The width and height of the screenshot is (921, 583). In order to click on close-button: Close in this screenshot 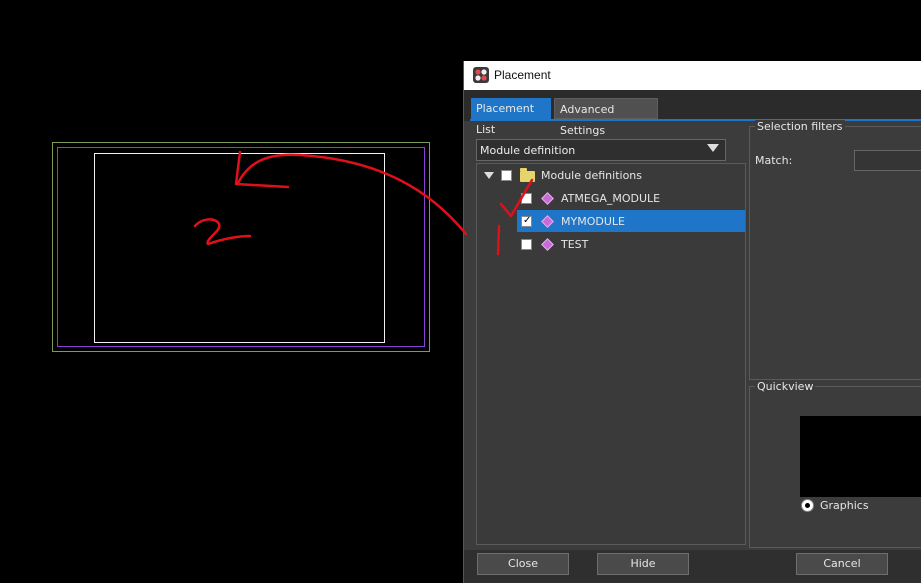, I will do `click(523, 564)`.